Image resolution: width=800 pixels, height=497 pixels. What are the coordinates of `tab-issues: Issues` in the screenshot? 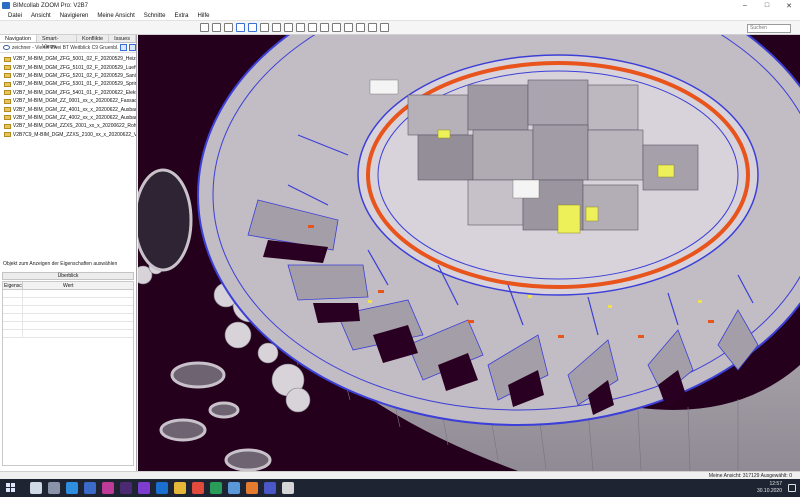 It's located at (122, 38).